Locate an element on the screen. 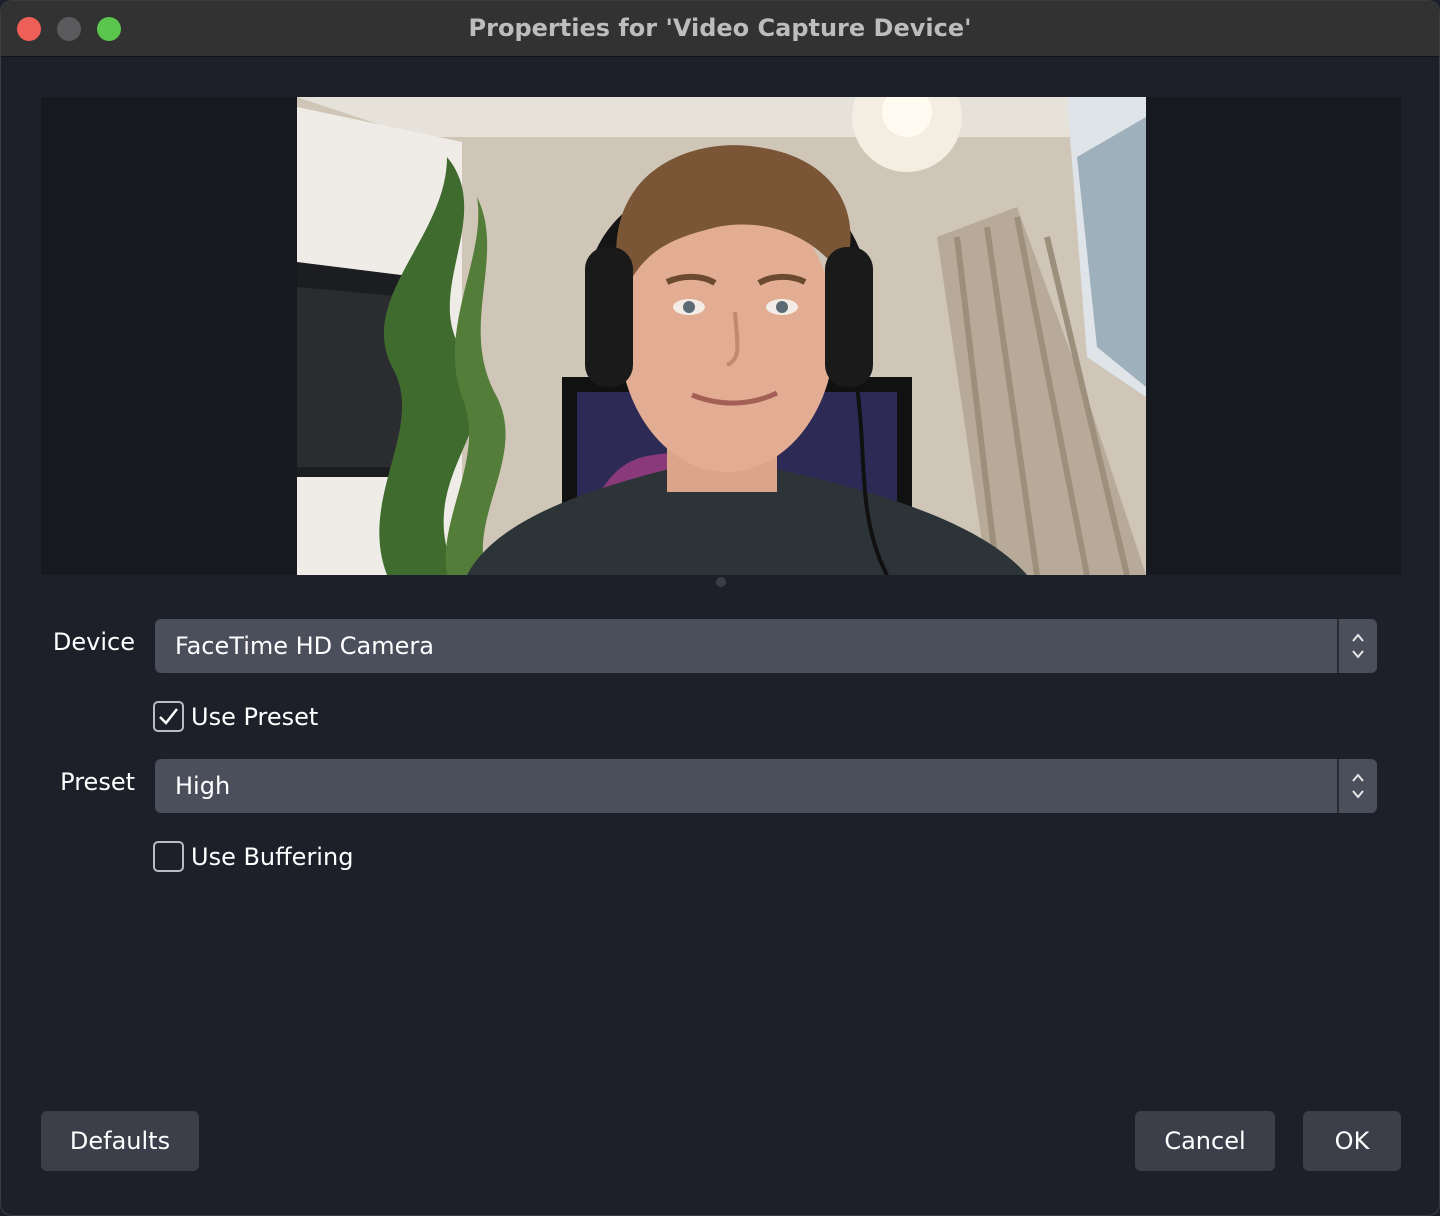  device-select: FaceTime HD Camera is located at coordinates (766, 646).